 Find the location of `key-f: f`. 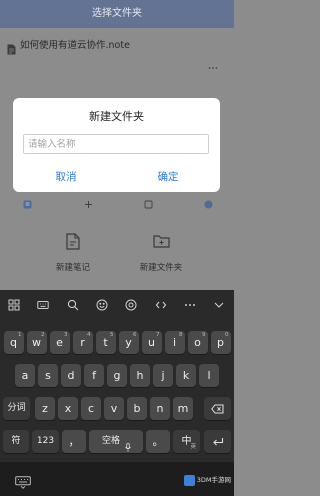

key-f: f is located at coordinates (94, 375).